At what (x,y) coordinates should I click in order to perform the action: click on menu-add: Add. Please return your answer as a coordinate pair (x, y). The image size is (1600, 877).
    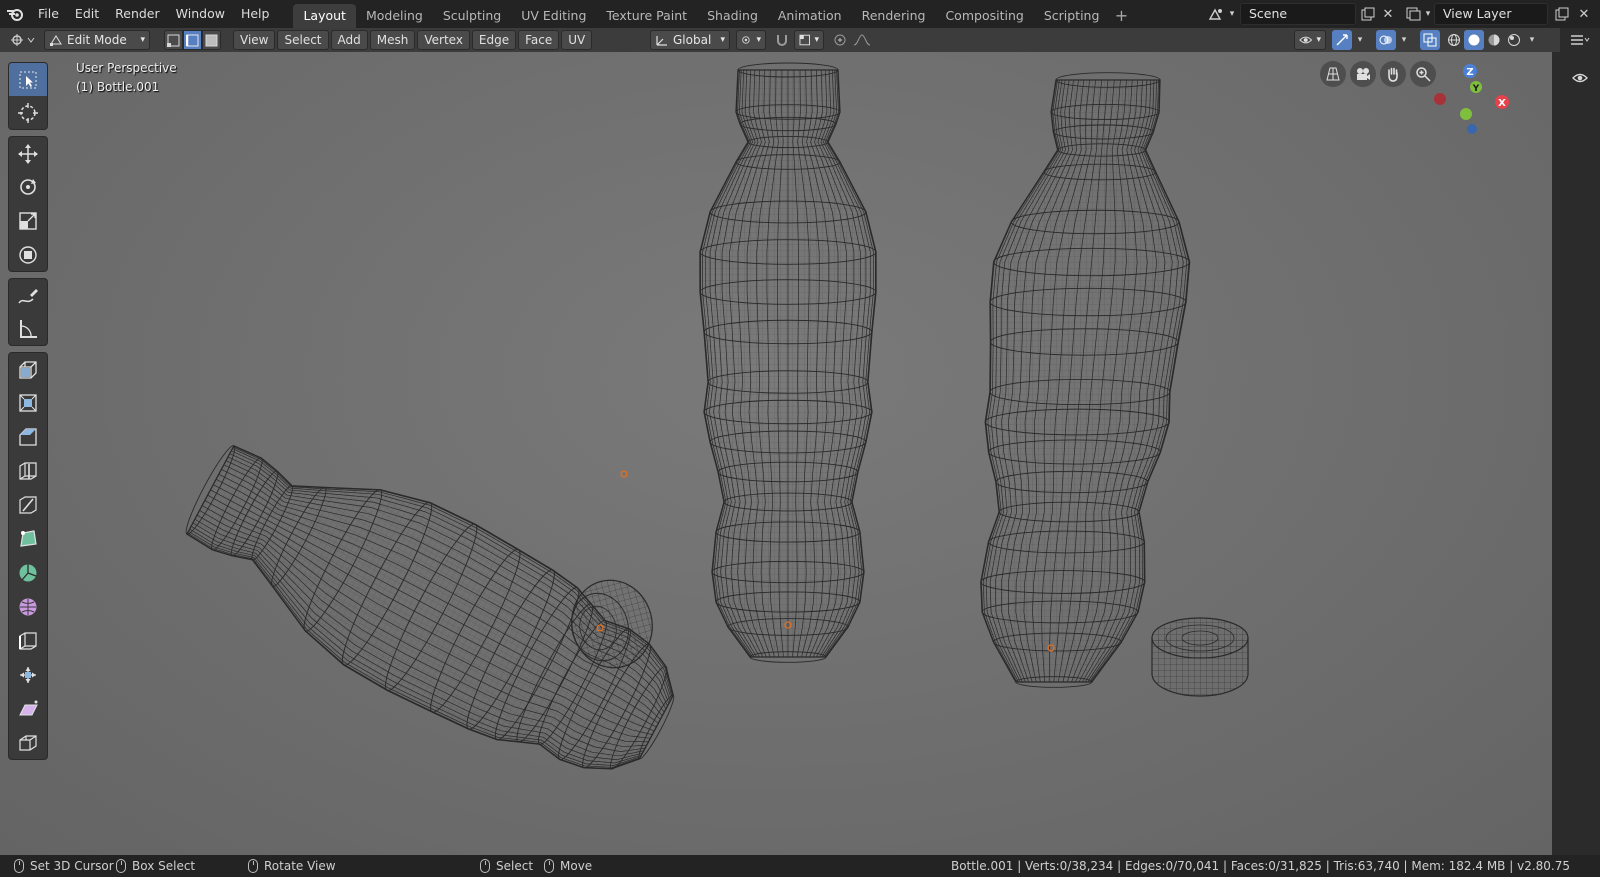
    Looking at the image, I should click on (349, 40).